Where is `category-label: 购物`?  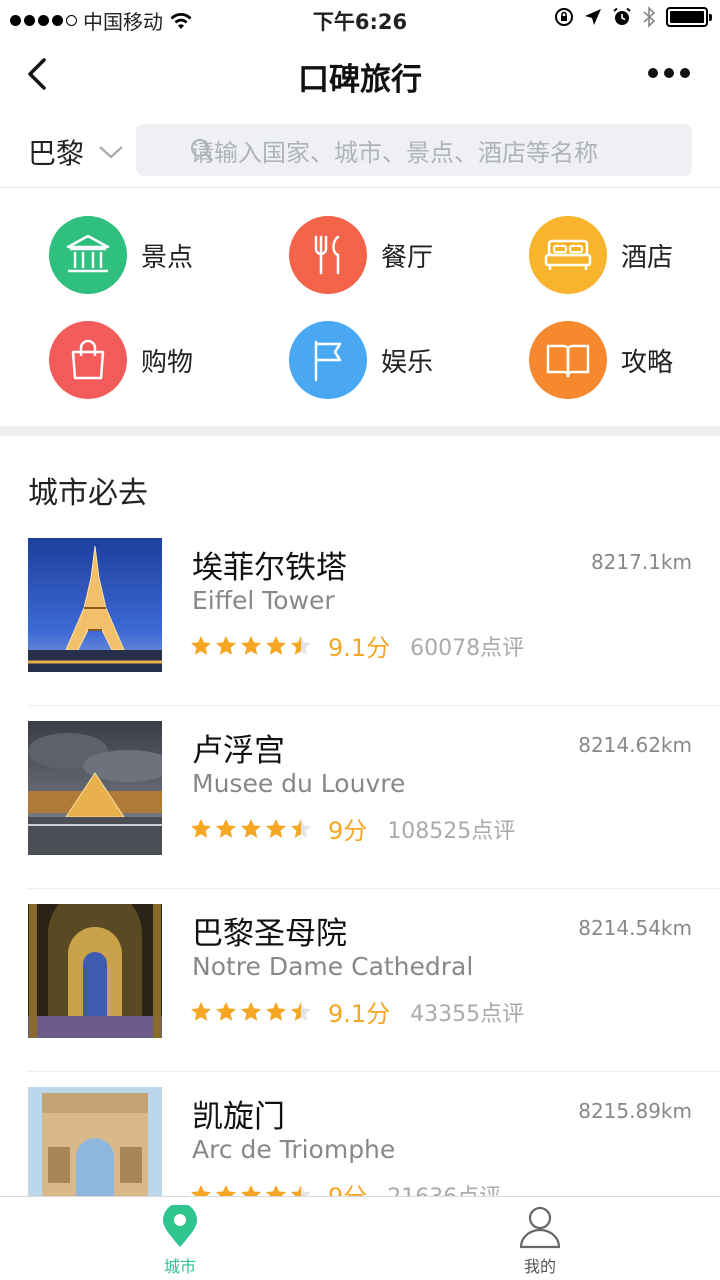
category-label: 购物 is located at coordinates (167, 362).